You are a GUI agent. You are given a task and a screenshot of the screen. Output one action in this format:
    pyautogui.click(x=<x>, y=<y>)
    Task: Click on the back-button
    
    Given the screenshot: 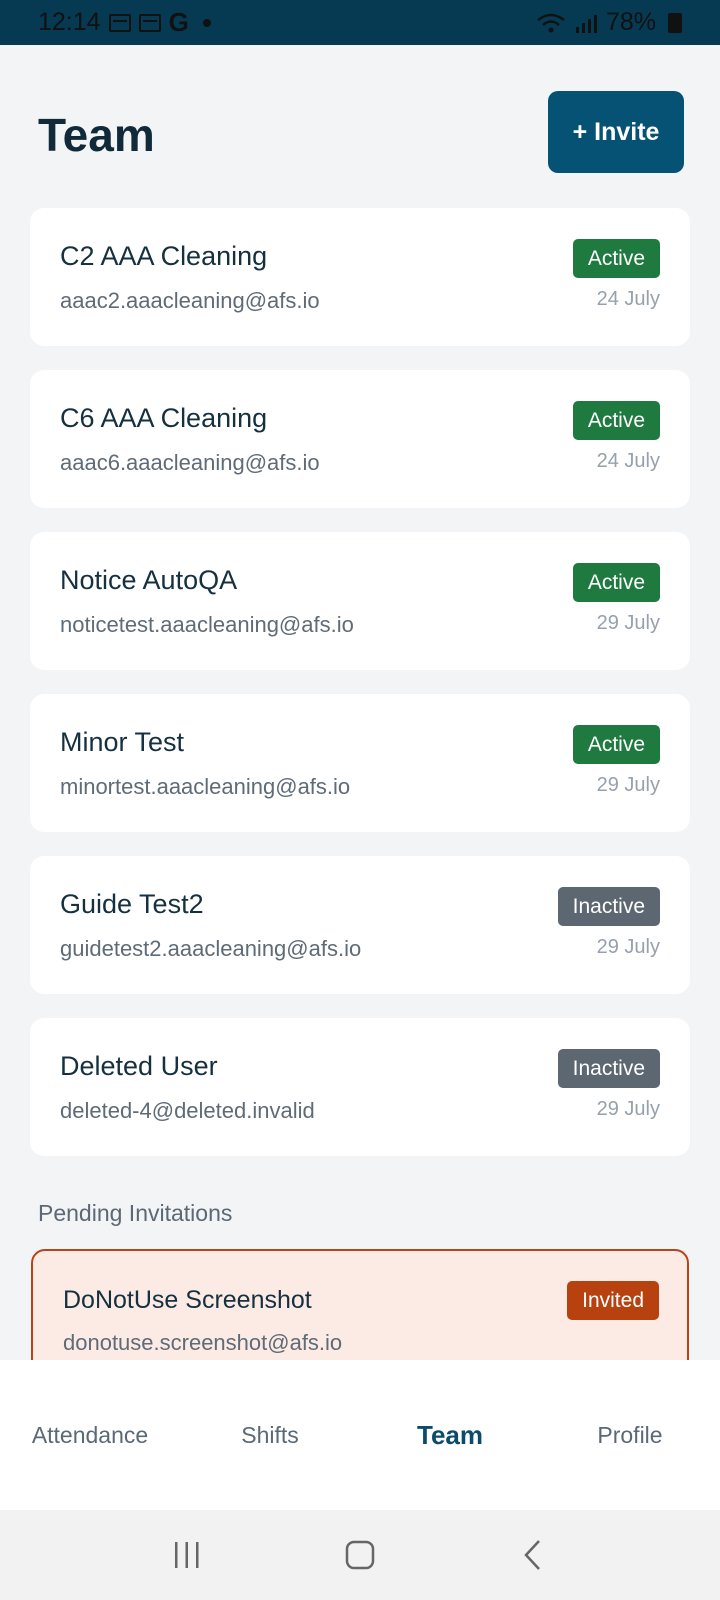 What is the action you would take?
    pyautogui.click(x=533, y=1555)
    